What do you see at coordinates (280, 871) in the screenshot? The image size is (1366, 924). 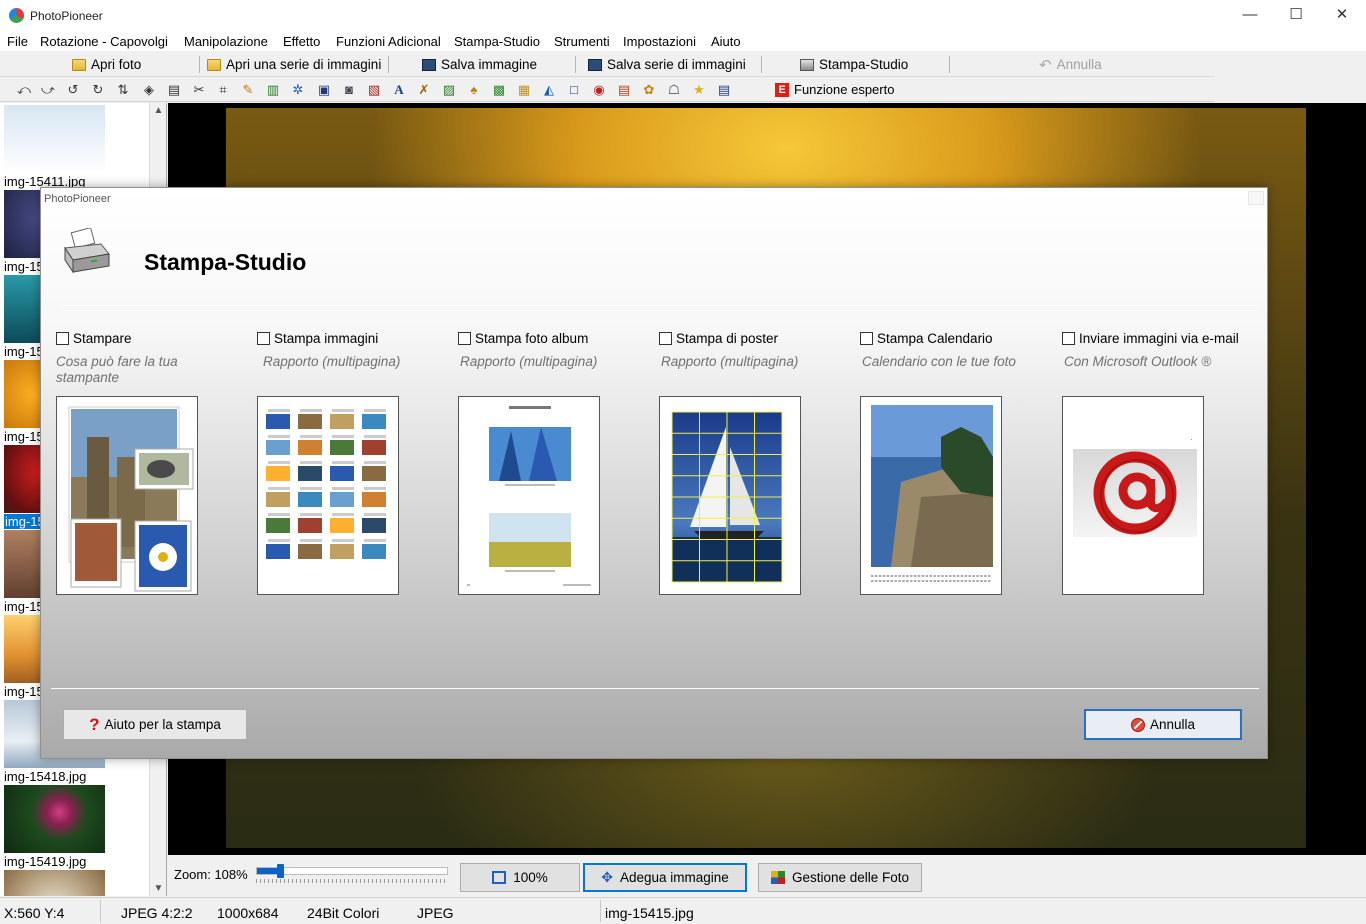 I see `zoom-slider-thumb` at bounding box center [280, 871].